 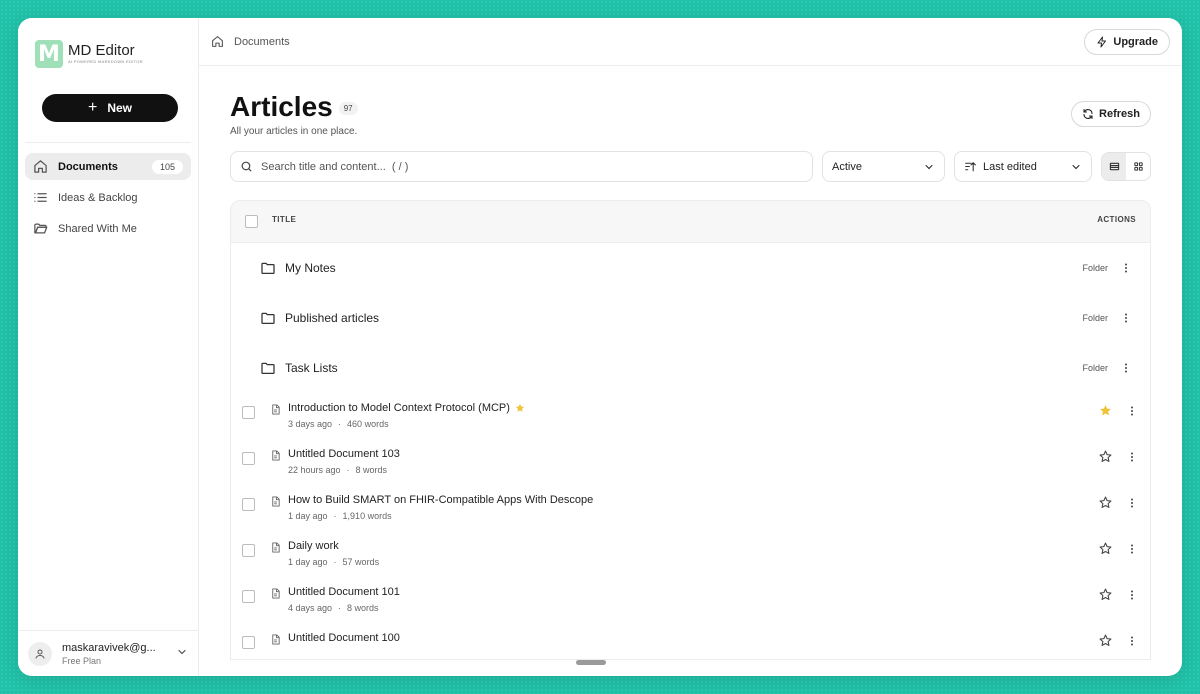 What do you see at coordinates (41, 229) in the screenshot?
I see `folder-open-icon` at bounding box center [41, 229].